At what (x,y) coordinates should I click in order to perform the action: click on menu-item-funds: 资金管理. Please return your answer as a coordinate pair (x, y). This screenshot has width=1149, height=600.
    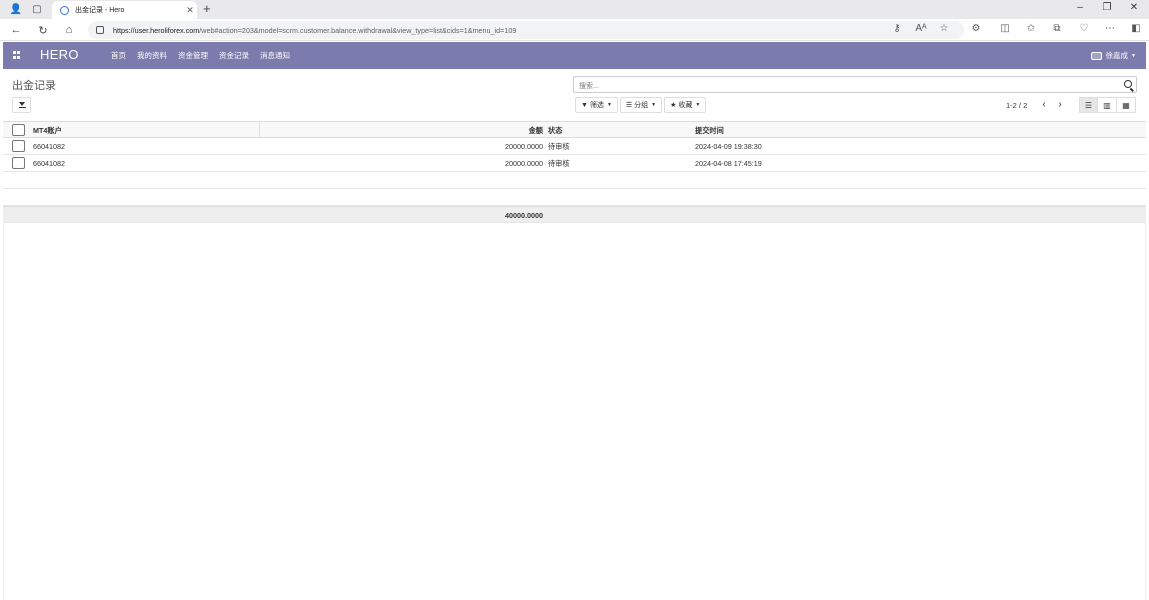
    Looking at the image, I should click on (193, 55).